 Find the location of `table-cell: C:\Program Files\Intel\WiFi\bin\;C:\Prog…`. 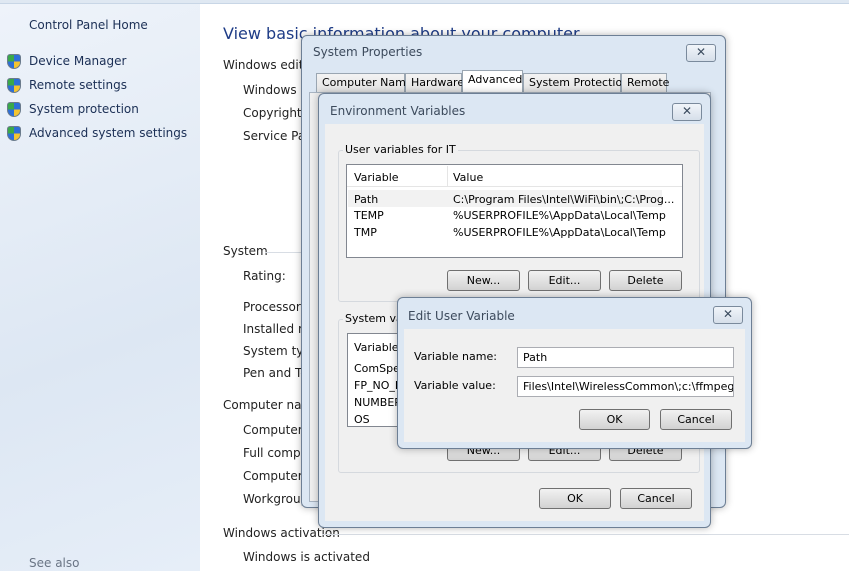

table-cell: C:\Program Files\Intel\WiFi\bin\;C:\Prog… is located at coordinates (564, 199).